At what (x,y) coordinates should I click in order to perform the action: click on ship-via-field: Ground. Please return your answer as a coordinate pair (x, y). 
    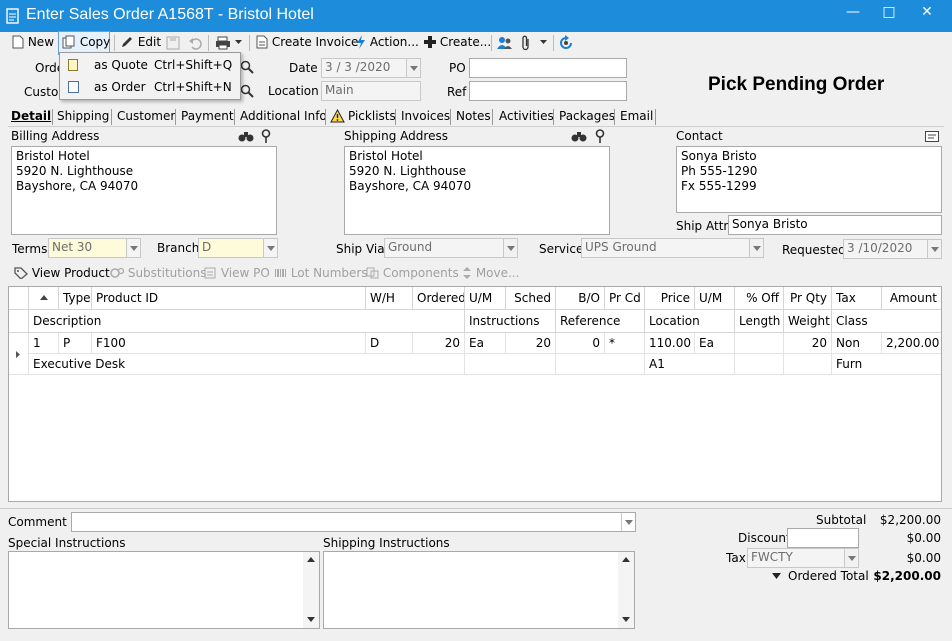
    Looking at the image, I should click on (451, 248).